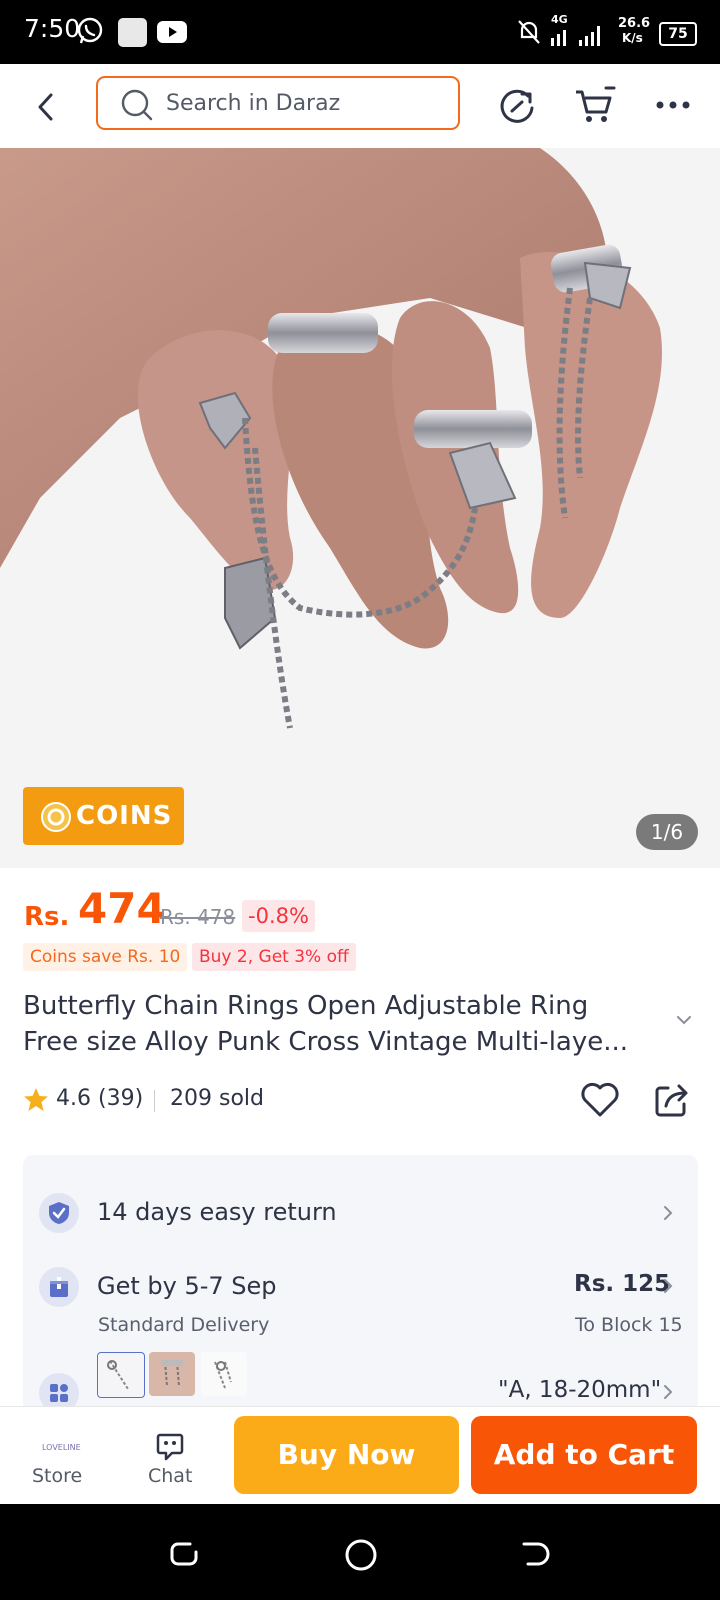  Describe the element at coordinates (137, 105) in the screenshot. I see `search-icon` at that location.